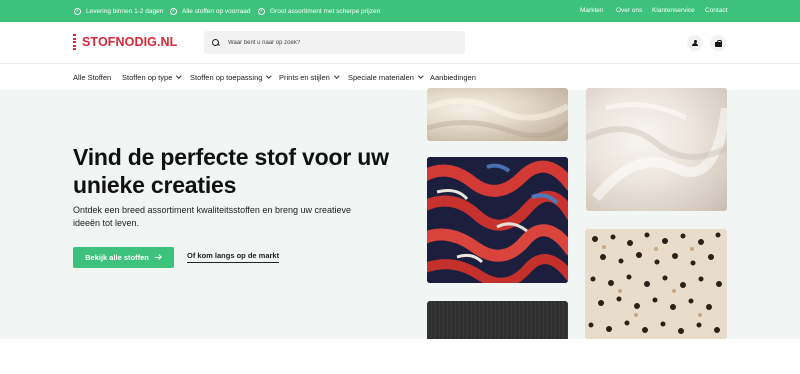  What do you see at coordinates (130, 42) in the screenshot?
I see `logo-text: STOFNODIG.NL` at bounding box center [130, 42].